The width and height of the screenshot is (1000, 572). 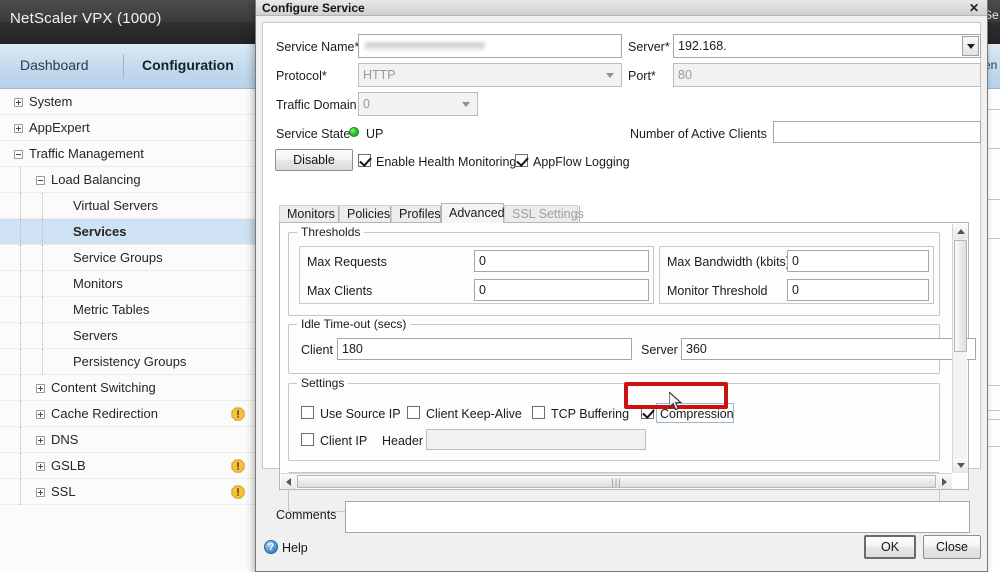 I want to click on use-source-ip-label: Use Source IP, so click(x=360, y=414).